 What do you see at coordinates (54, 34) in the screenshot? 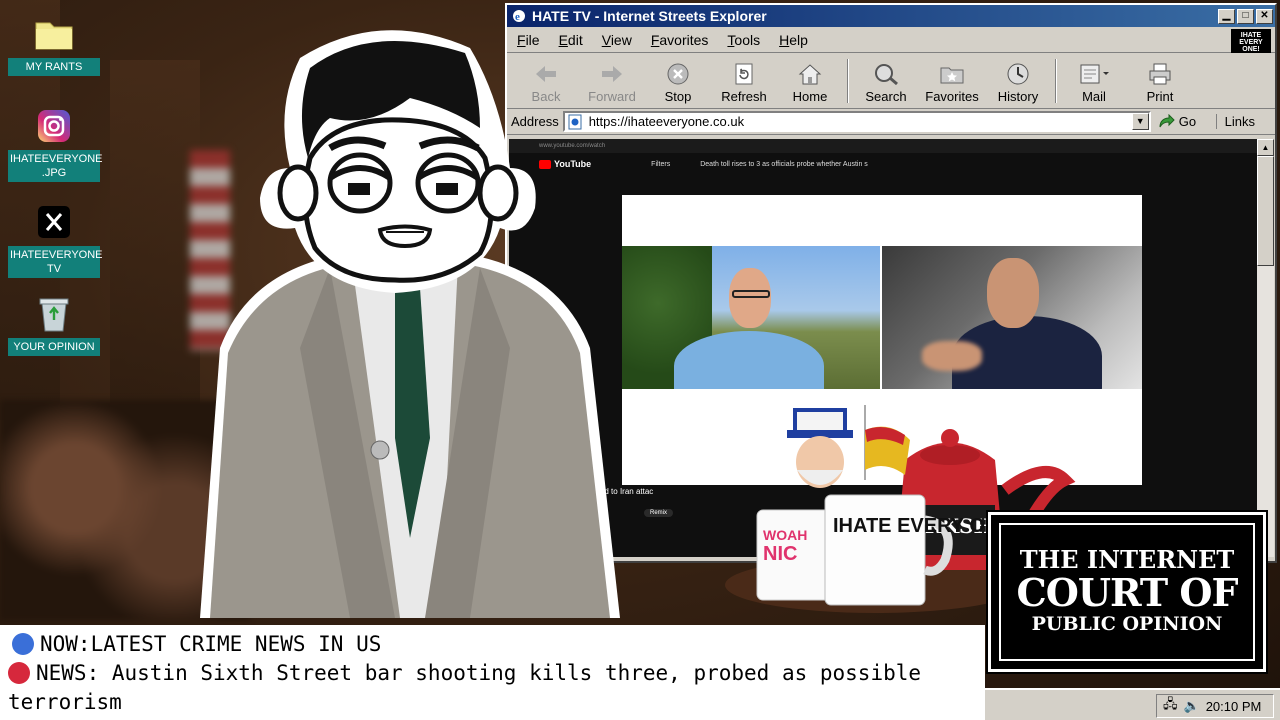
I see `folder-icon` at bounding box center [54, 34].